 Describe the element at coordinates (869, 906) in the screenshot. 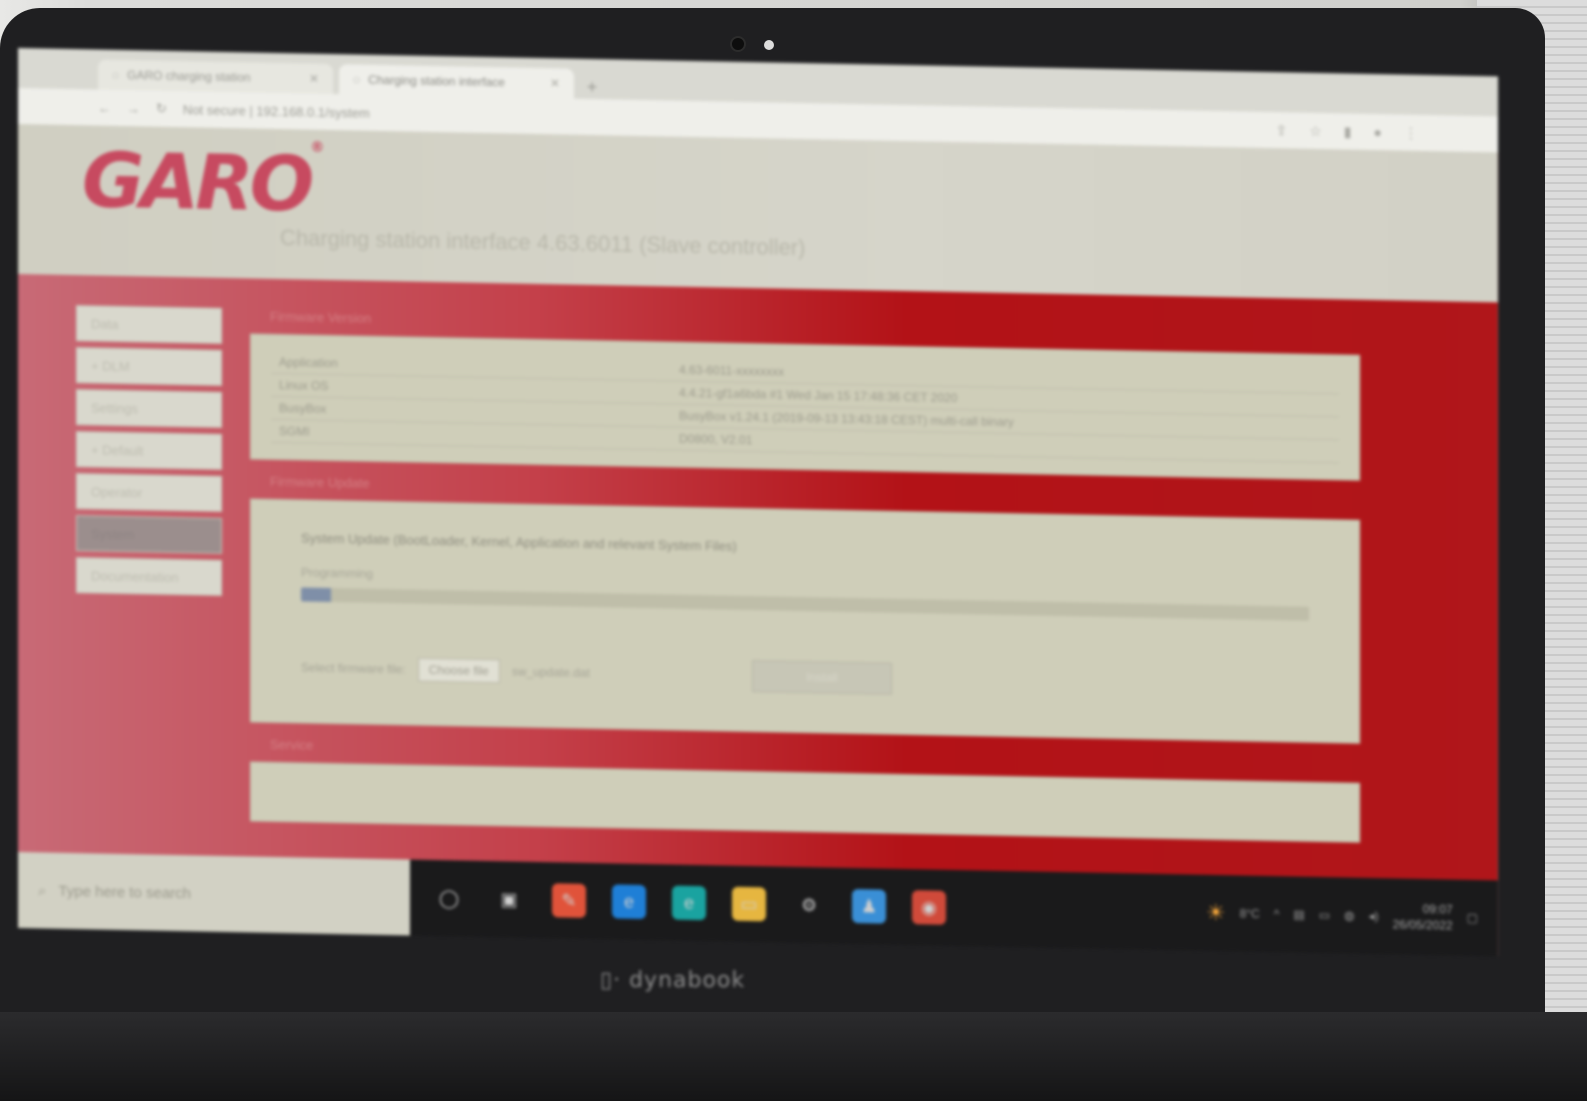

I see `user-app-icon: ♟` at that location.